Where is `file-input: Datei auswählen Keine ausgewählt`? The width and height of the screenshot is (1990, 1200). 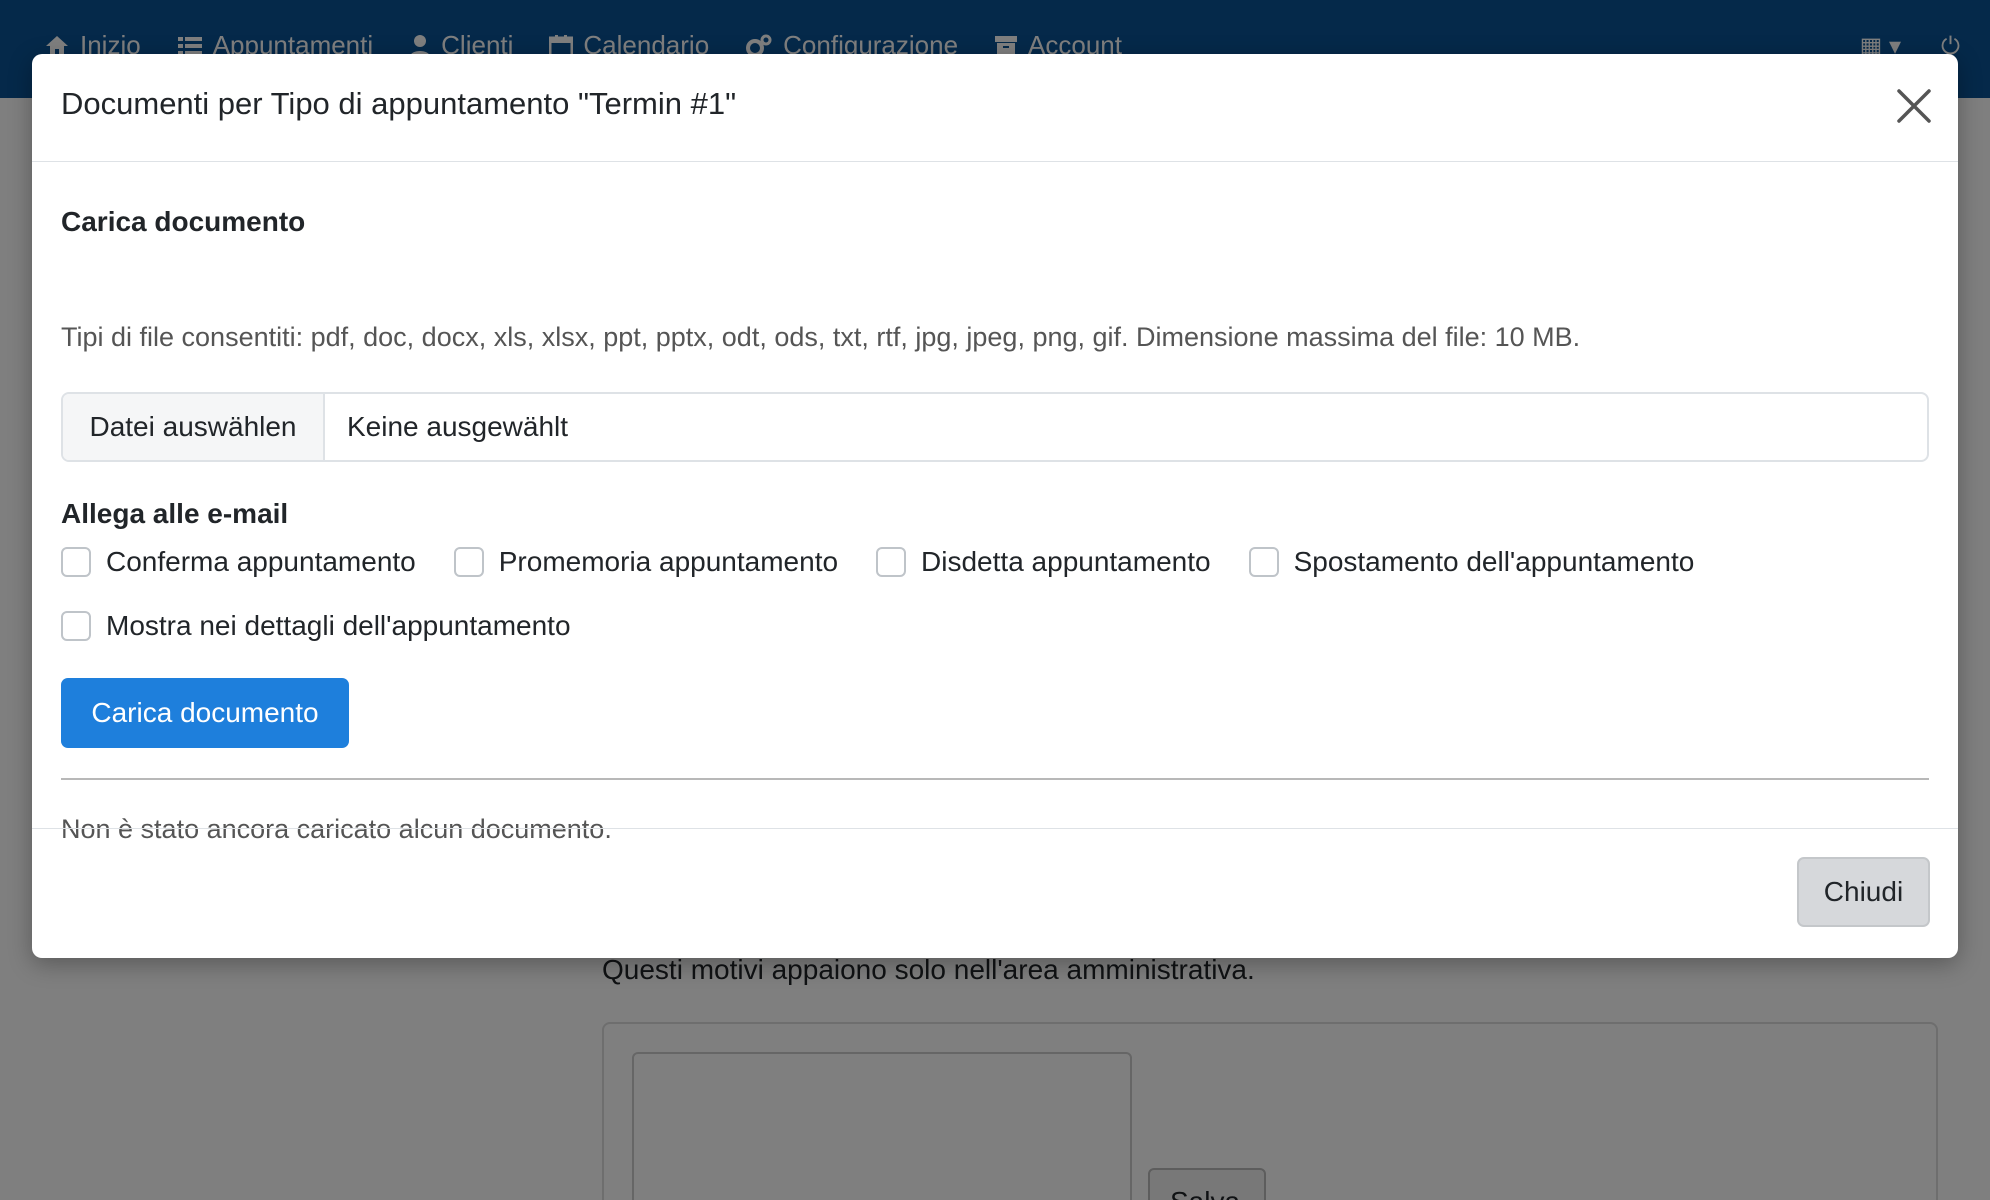 file-input: Datei auswählen Keine ausgewählt is located at coordinates (995, 427).